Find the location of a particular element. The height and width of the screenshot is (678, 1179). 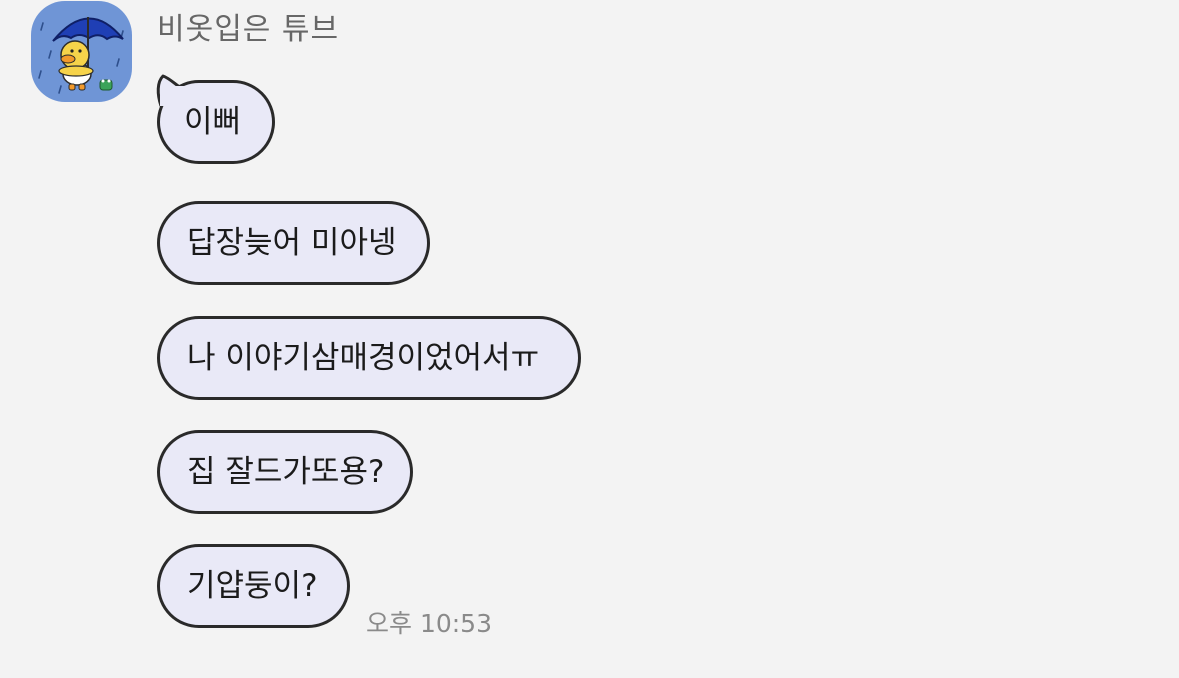

message-bubble: 답장늦어 미아넹 is located at coordinates (293, 243).